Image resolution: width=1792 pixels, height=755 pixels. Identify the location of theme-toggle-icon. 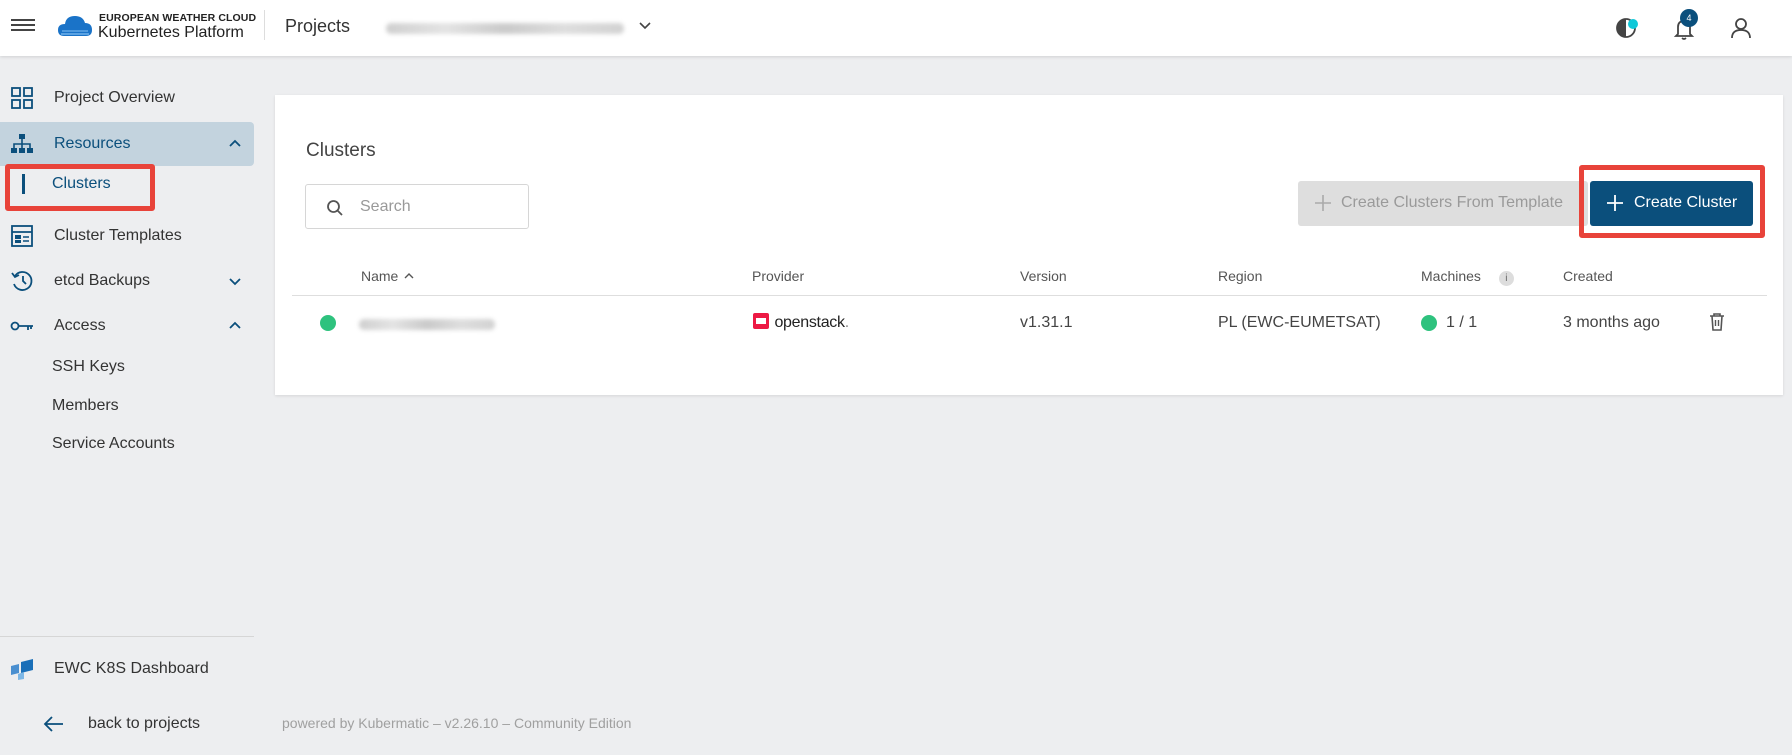
(1627, 28).